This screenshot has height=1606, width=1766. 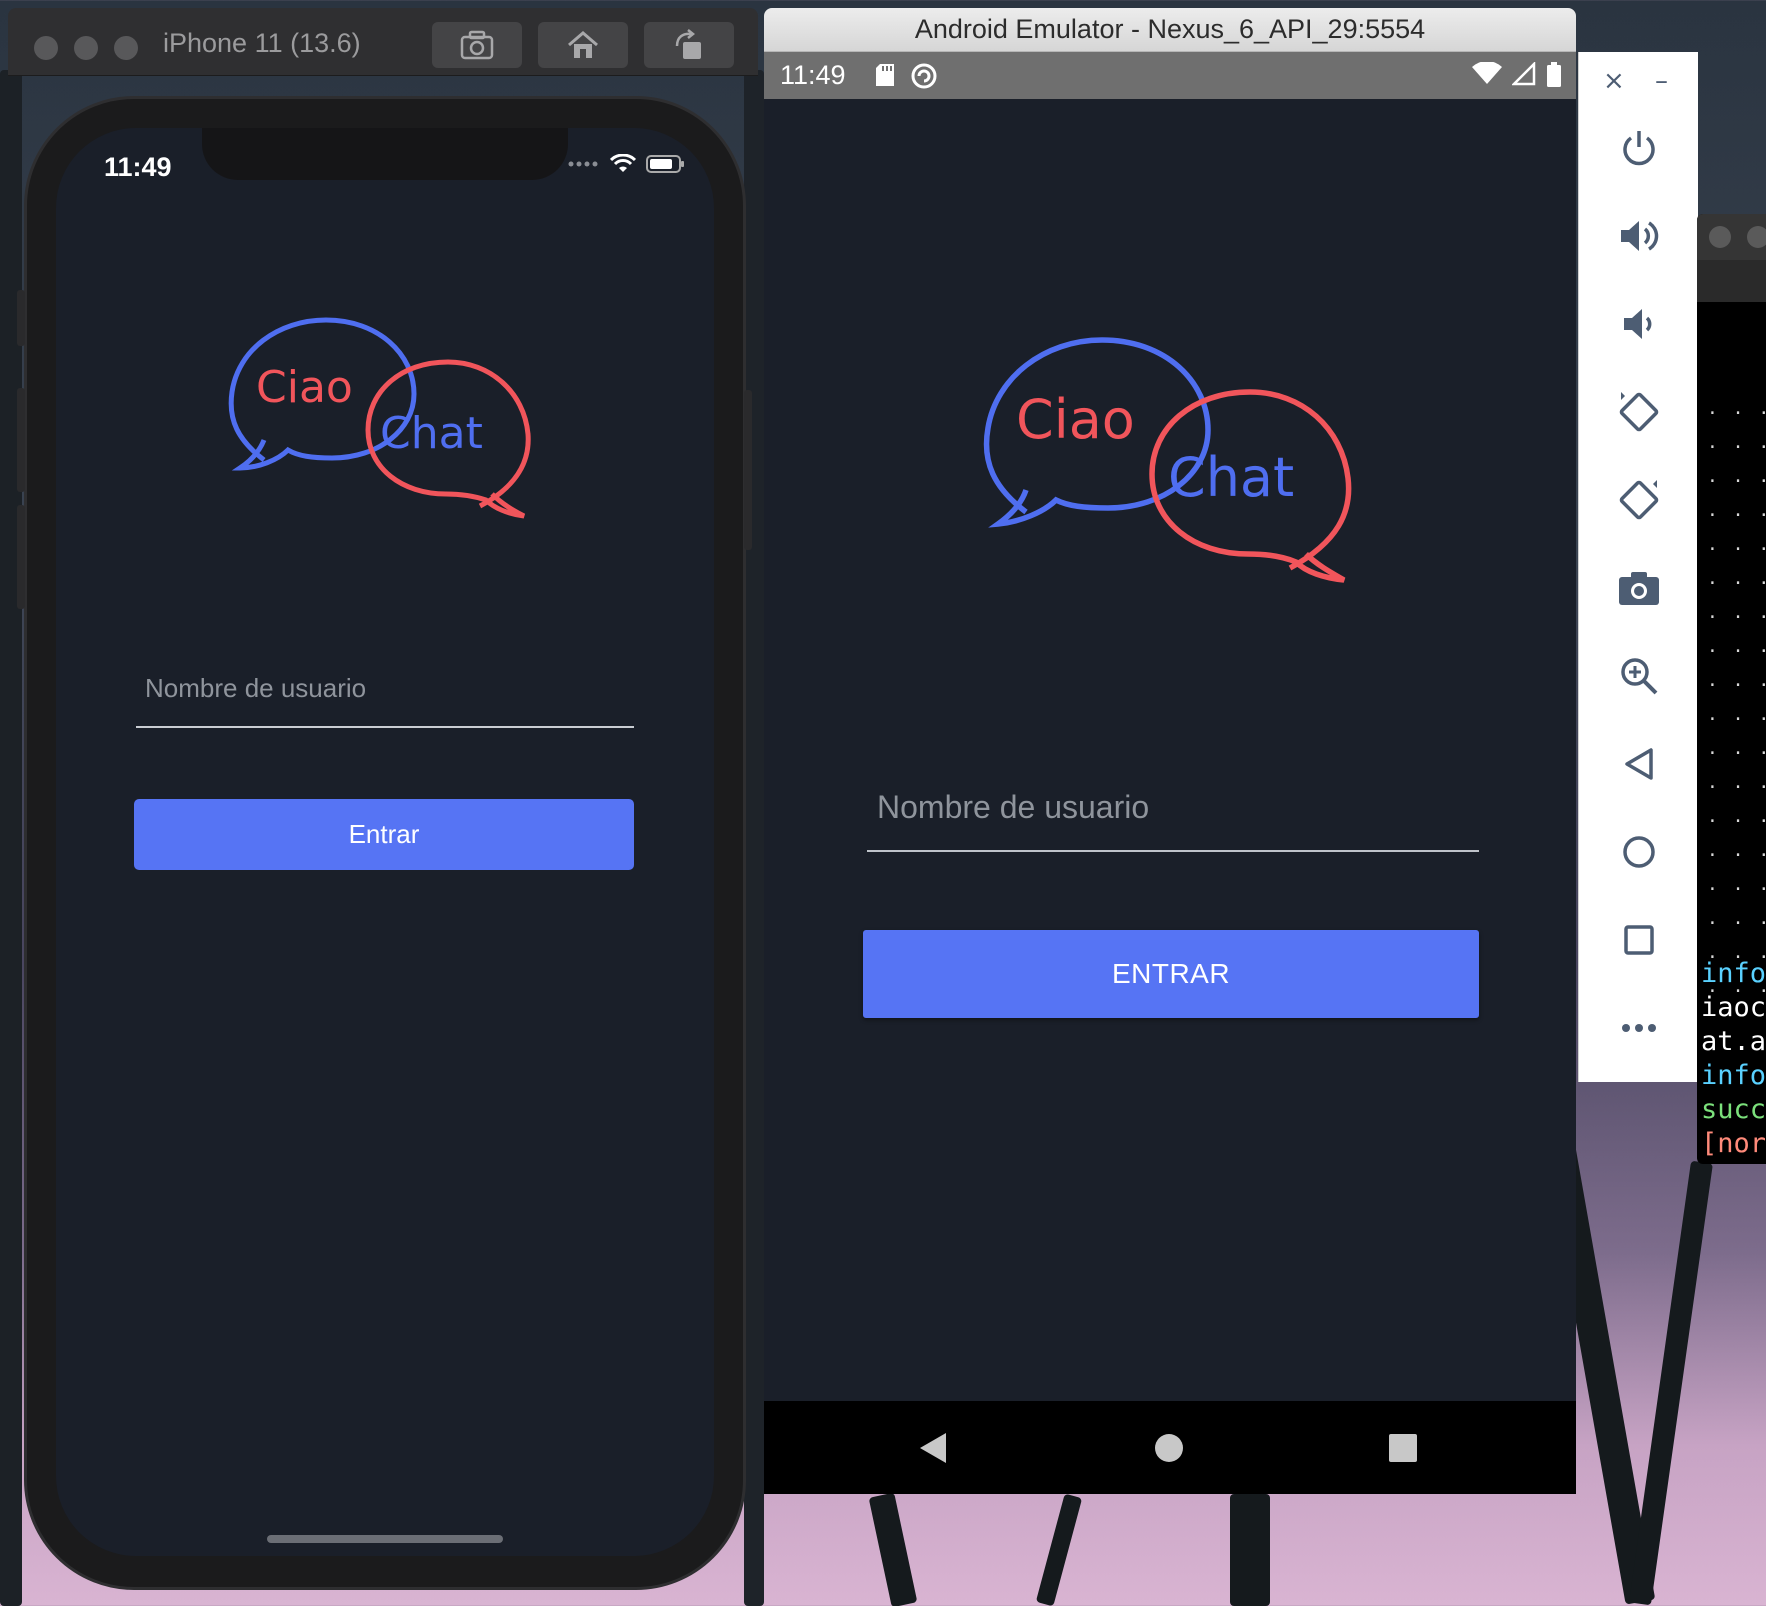 I want to click on rotate-left-button, so click(x=1639, y=412).